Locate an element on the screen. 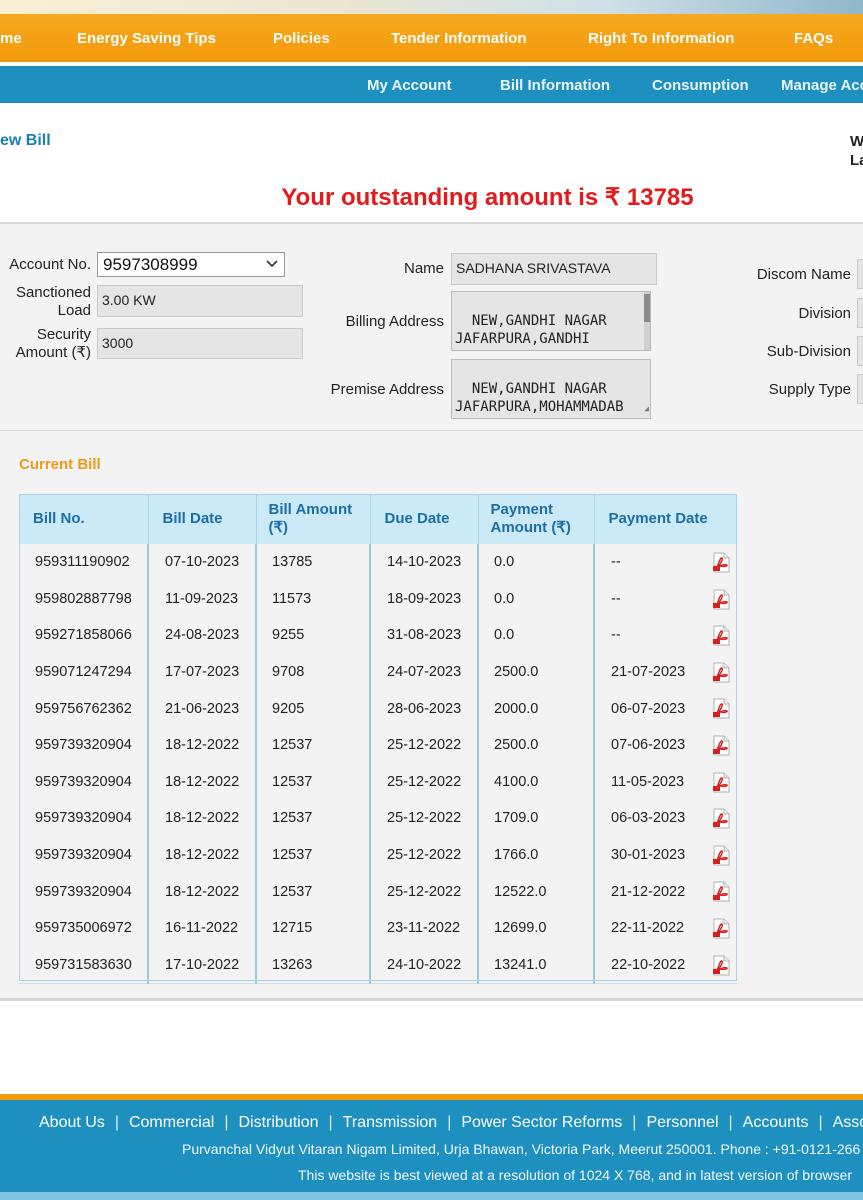 Image resolution: width=863 pixels, height=1200 pixels. cell-due-date: 24-10-2022 is located at coordinates (424, 965).